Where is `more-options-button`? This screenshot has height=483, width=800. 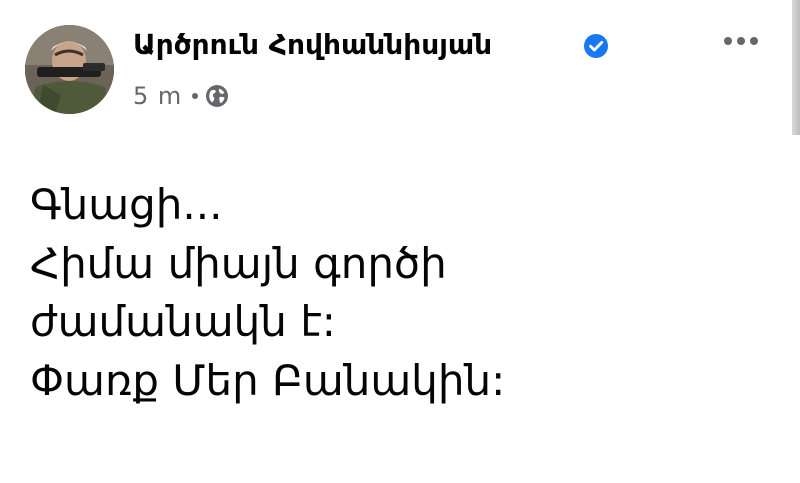
more-options-button is located at coordinates (741, 41).